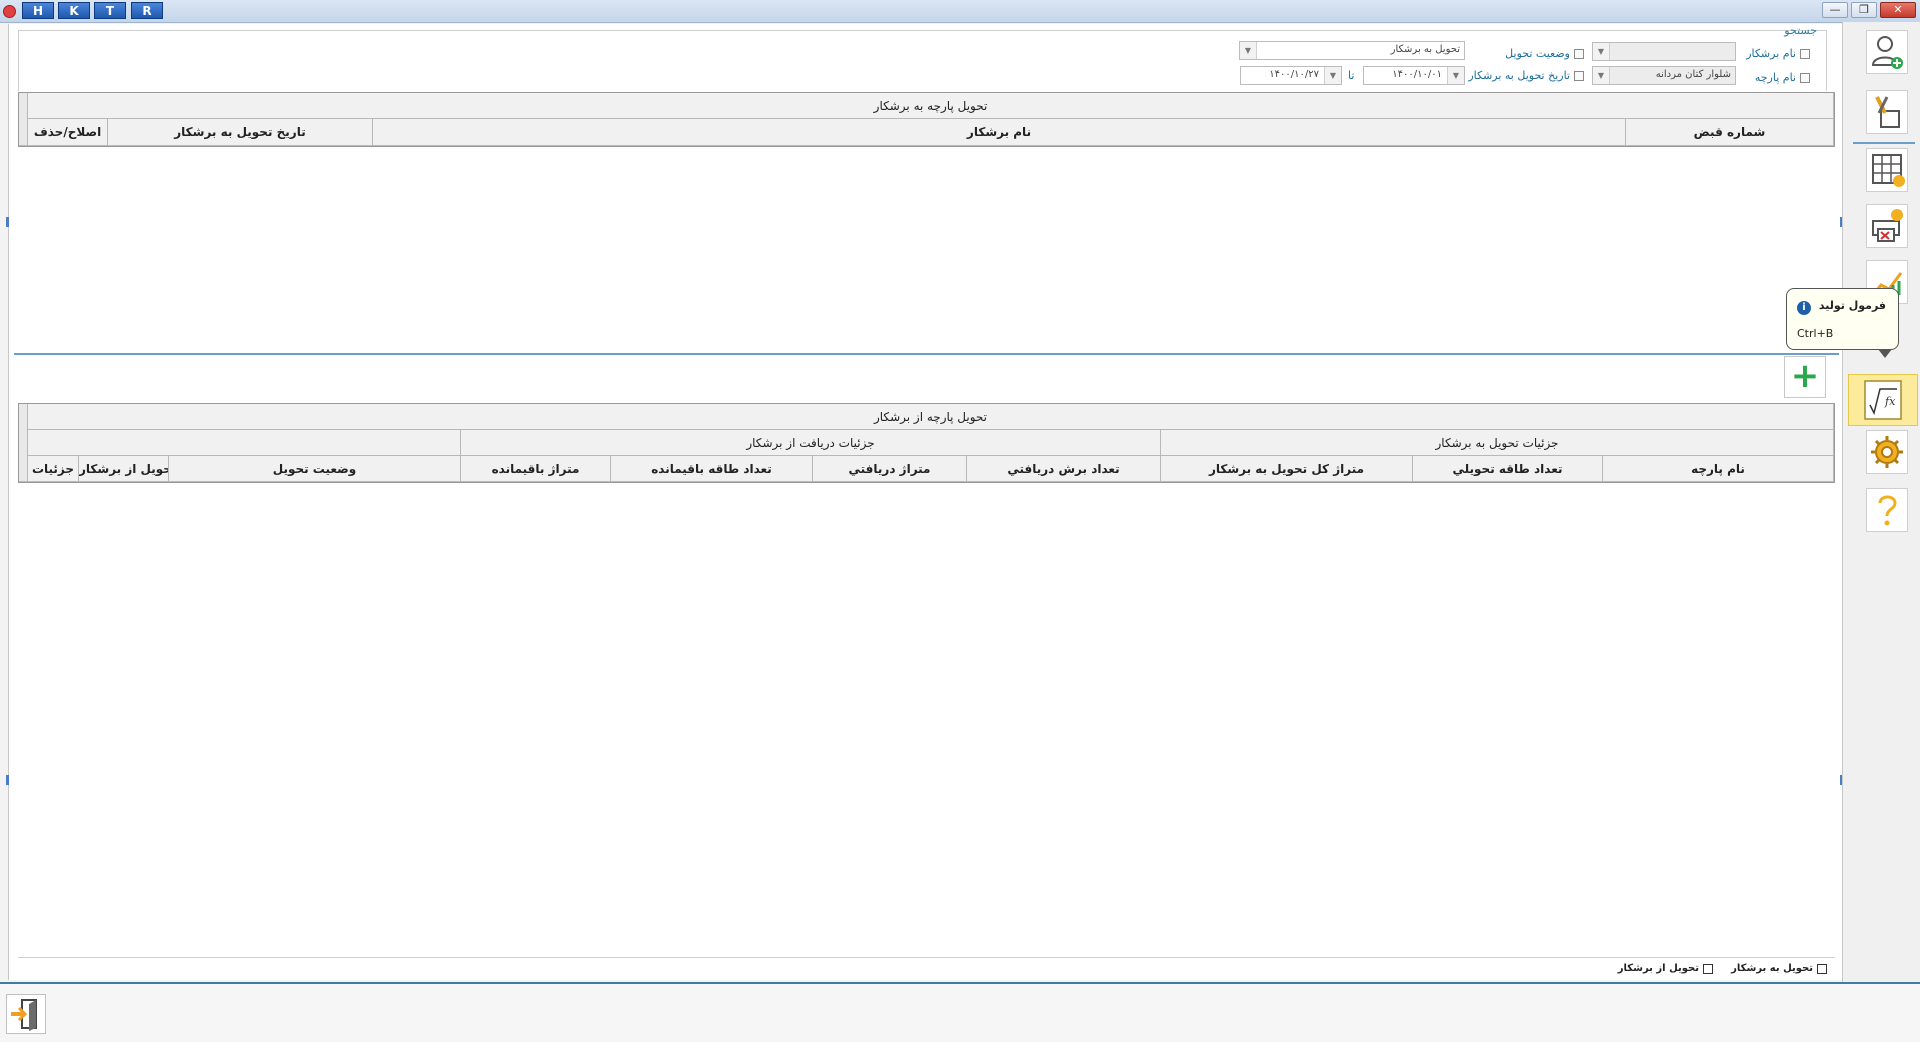 Image resolution: width=1920 pixels, height=1042 pixels. What do you see at coordinates (1294, 74) in the screenshot?
I see `date-to-value: ۱۴۰۰/۱۰/۲۷` at bounding box center [1294, 74].